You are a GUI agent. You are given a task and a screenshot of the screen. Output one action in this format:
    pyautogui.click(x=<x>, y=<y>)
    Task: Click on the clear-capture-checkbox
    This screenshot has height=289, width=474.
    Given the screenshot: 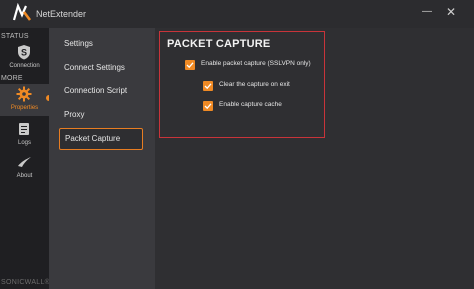 What is the action you would take?
    pyautogui.click(x=208, y=86)
    